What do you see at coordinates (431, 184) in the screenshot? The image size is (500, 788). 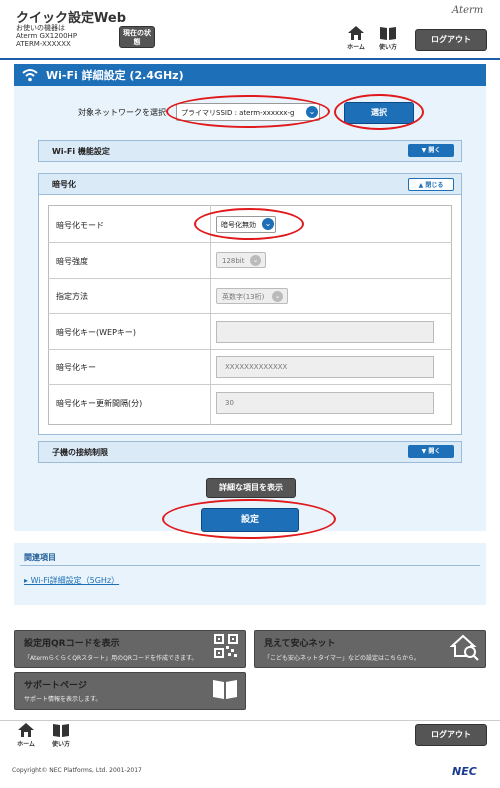 I see `close-button: ▲ 閉じる` at bounding box center [431, 184].